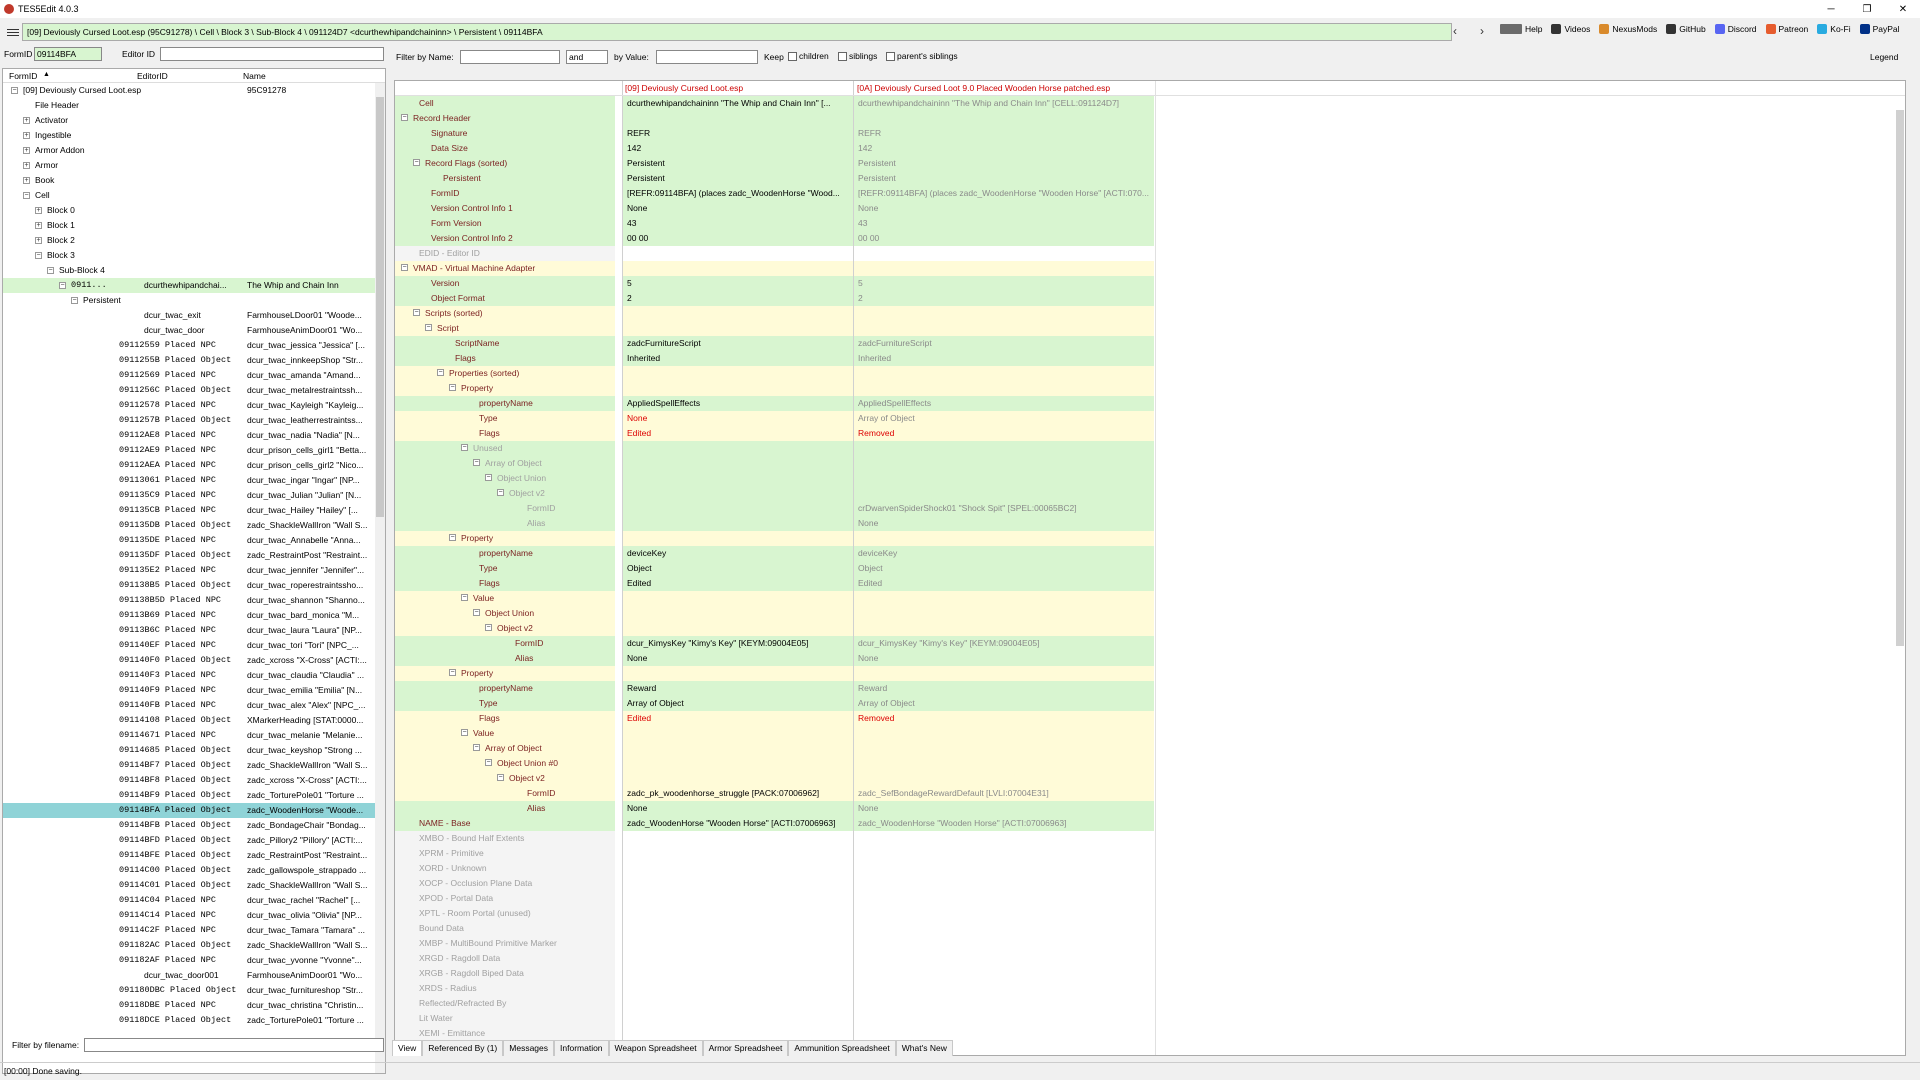  What do you see at coordinates (738, 358) in the screenshot?
I see `value-plugin-1: Inherited` at bounding box center [738, 358].